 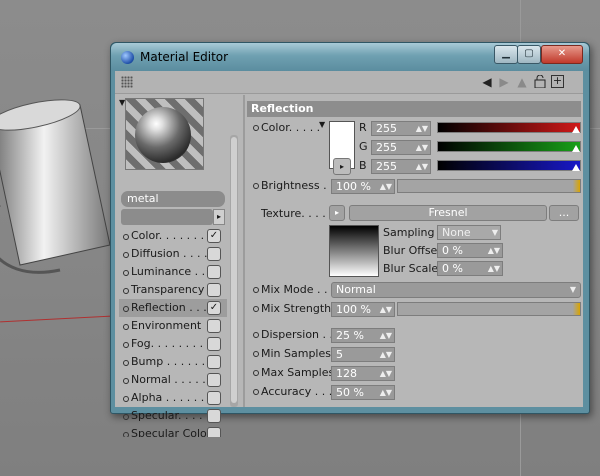 I want to click on channel-item-normal: Normal . . . . . ., so click(x=173, y=380).